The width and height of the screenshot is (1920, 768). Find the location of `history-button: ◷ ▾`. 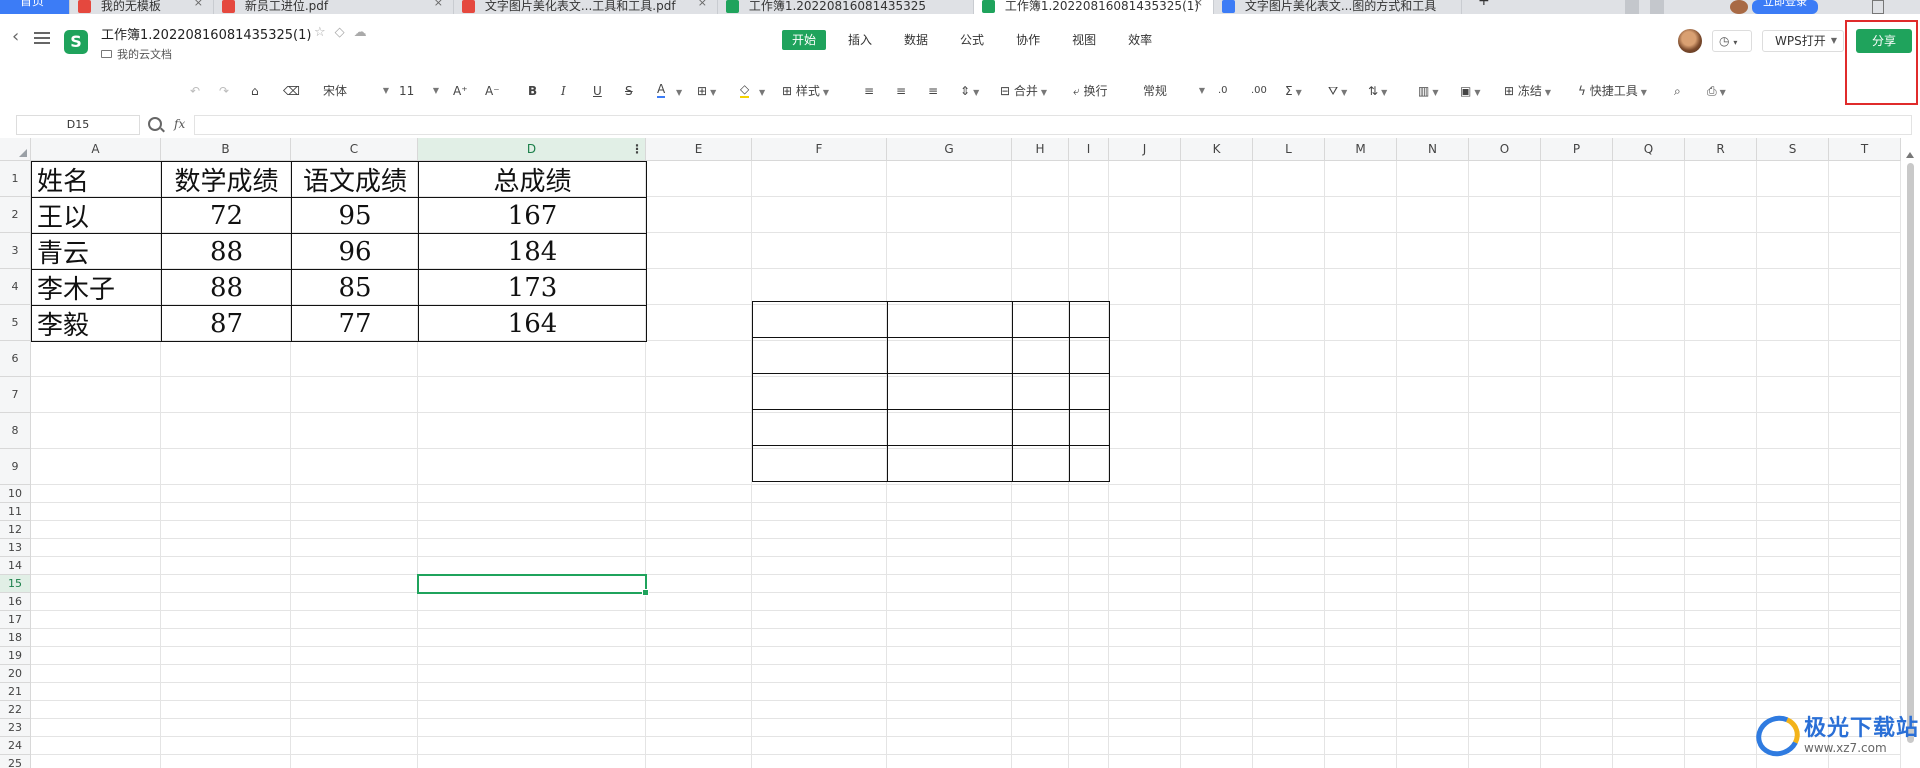

history-button: ◷ ▾ is located at coordinates (1732, 41).